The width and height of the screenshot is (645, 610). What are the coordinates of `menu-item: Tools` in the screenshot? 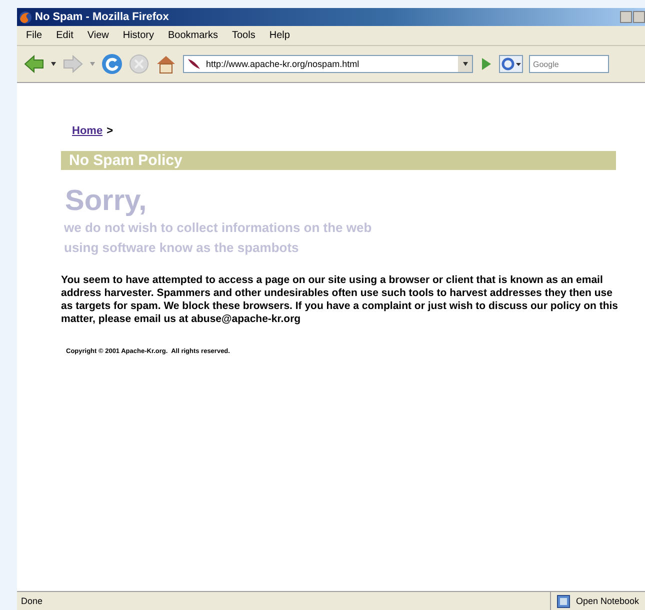 It's located at (243, 35).